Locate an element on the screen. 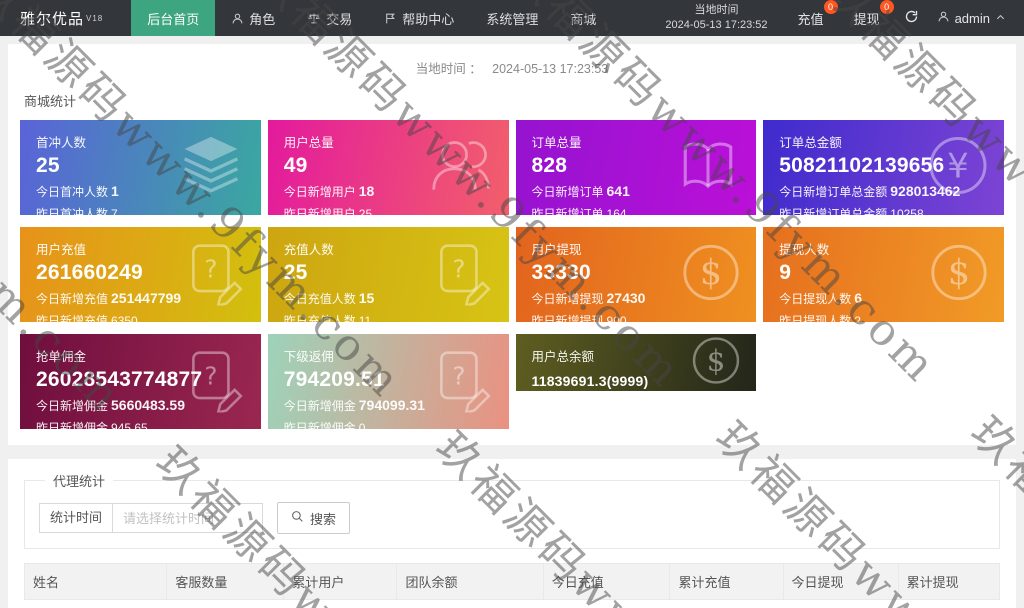  cell-today-recharge: 8100 is located at coordinates (606, 603).